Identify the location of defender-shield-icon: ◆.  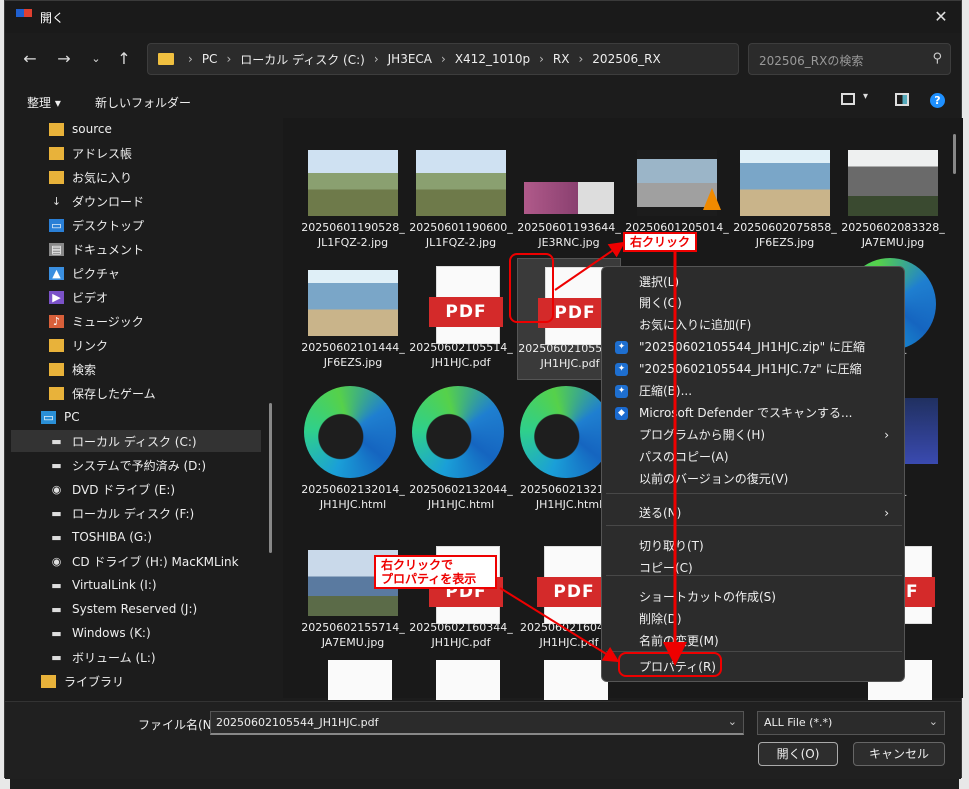
(621, 413).